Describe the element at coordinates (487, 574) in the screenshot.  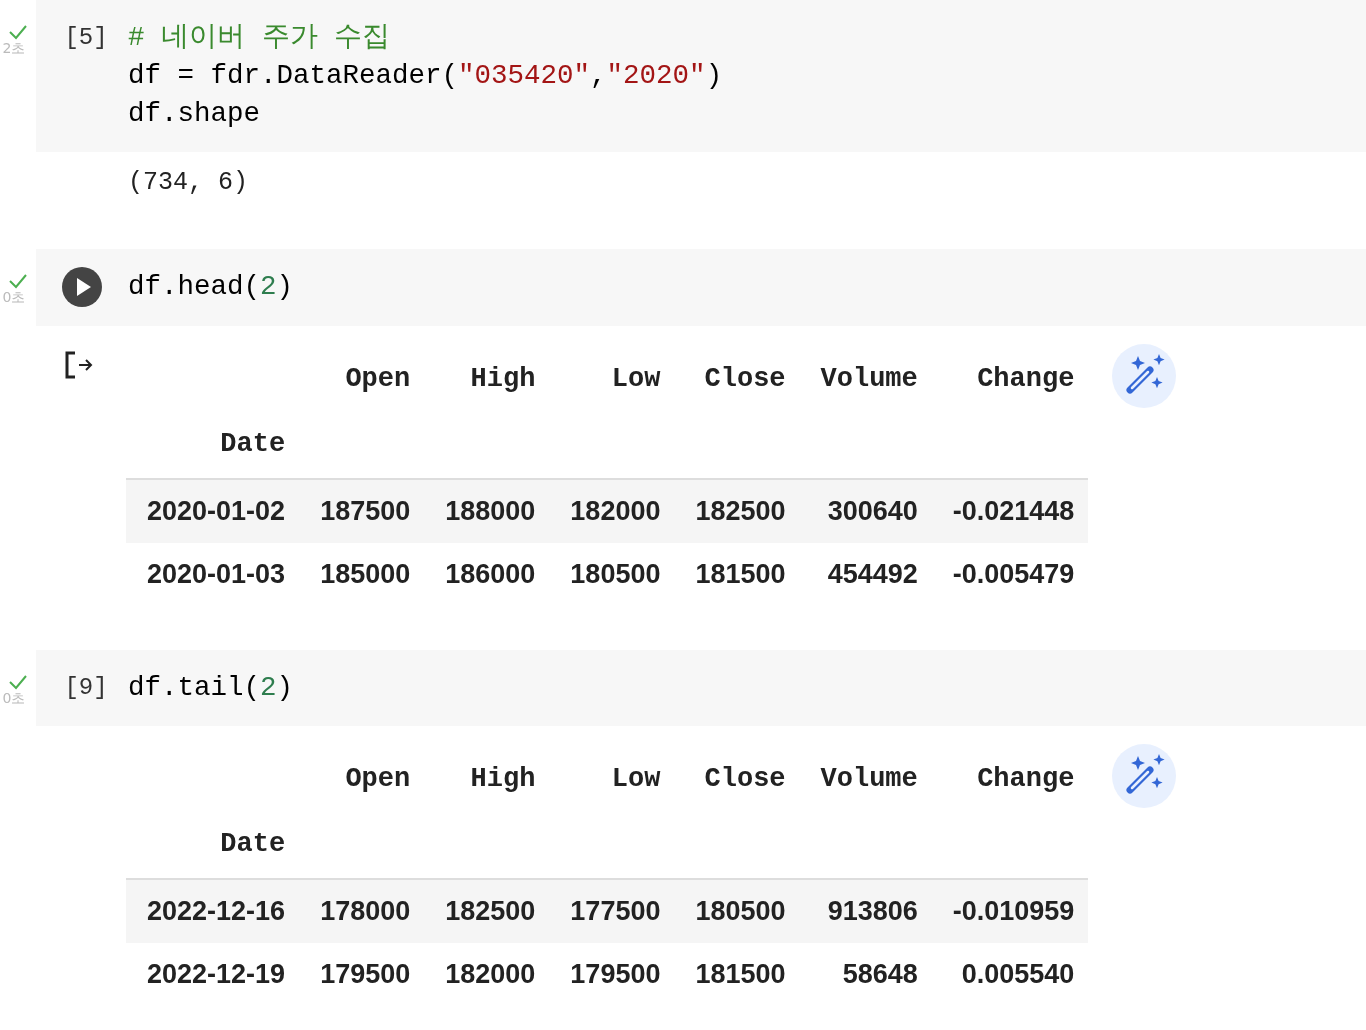
I see `table-cell: 186000` at that location.